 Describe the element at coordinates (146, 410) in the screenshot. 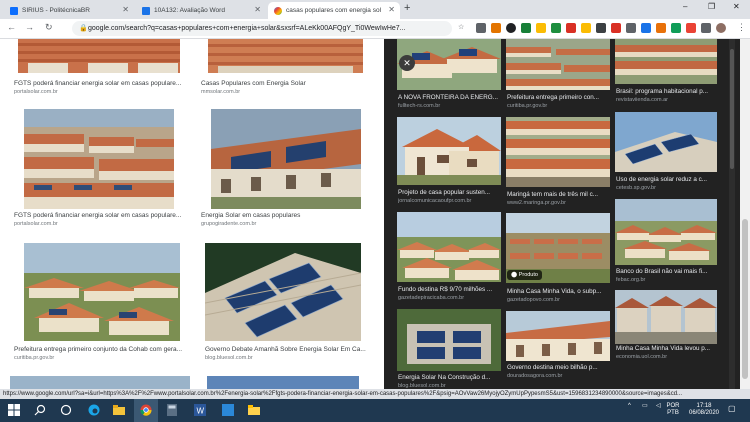

I see `chrome-taskbar-button` at that location.